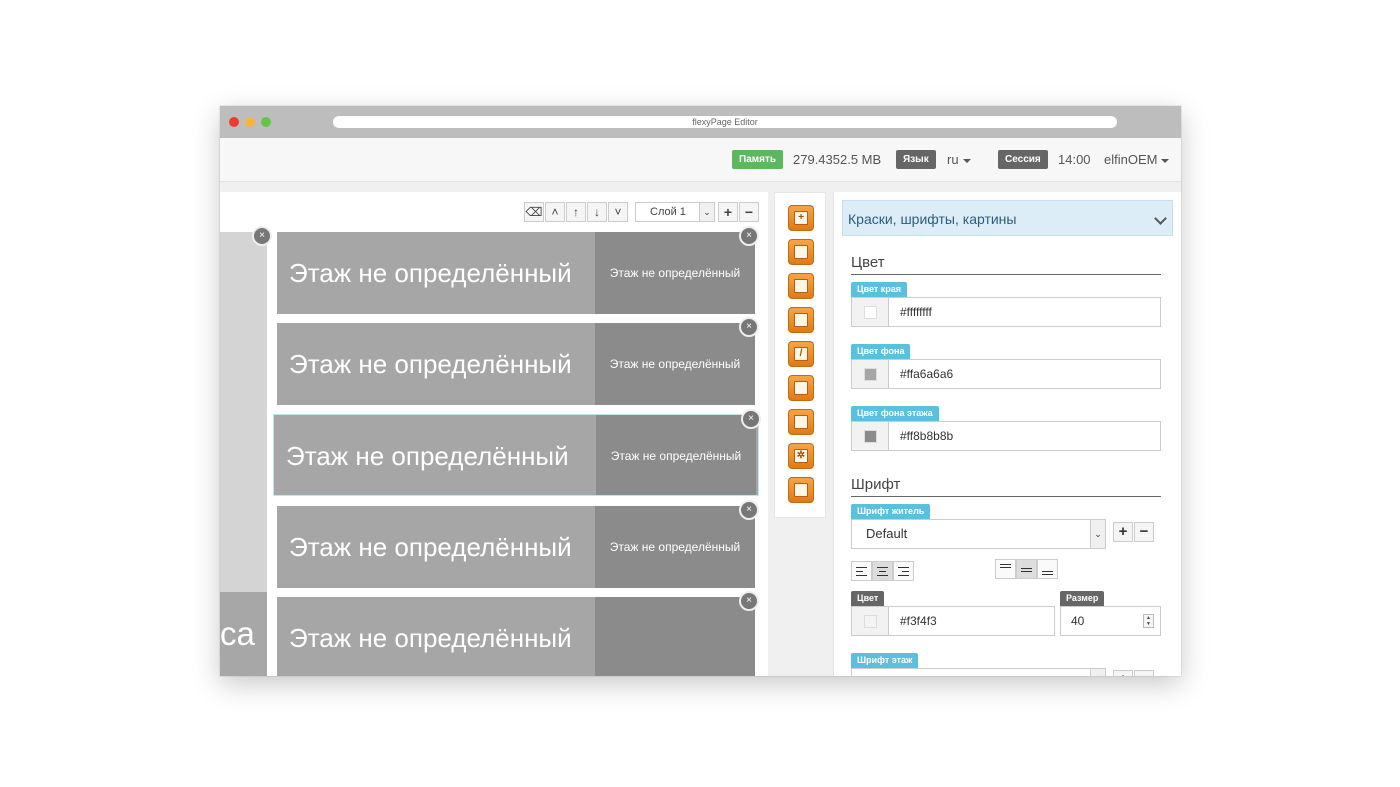 This screenshot has width=1400, height=787. What do you see at coordinates (534, 212) in the screenshot?
I see `eraser-icon: ⌫` at bounding box center [534, 212].